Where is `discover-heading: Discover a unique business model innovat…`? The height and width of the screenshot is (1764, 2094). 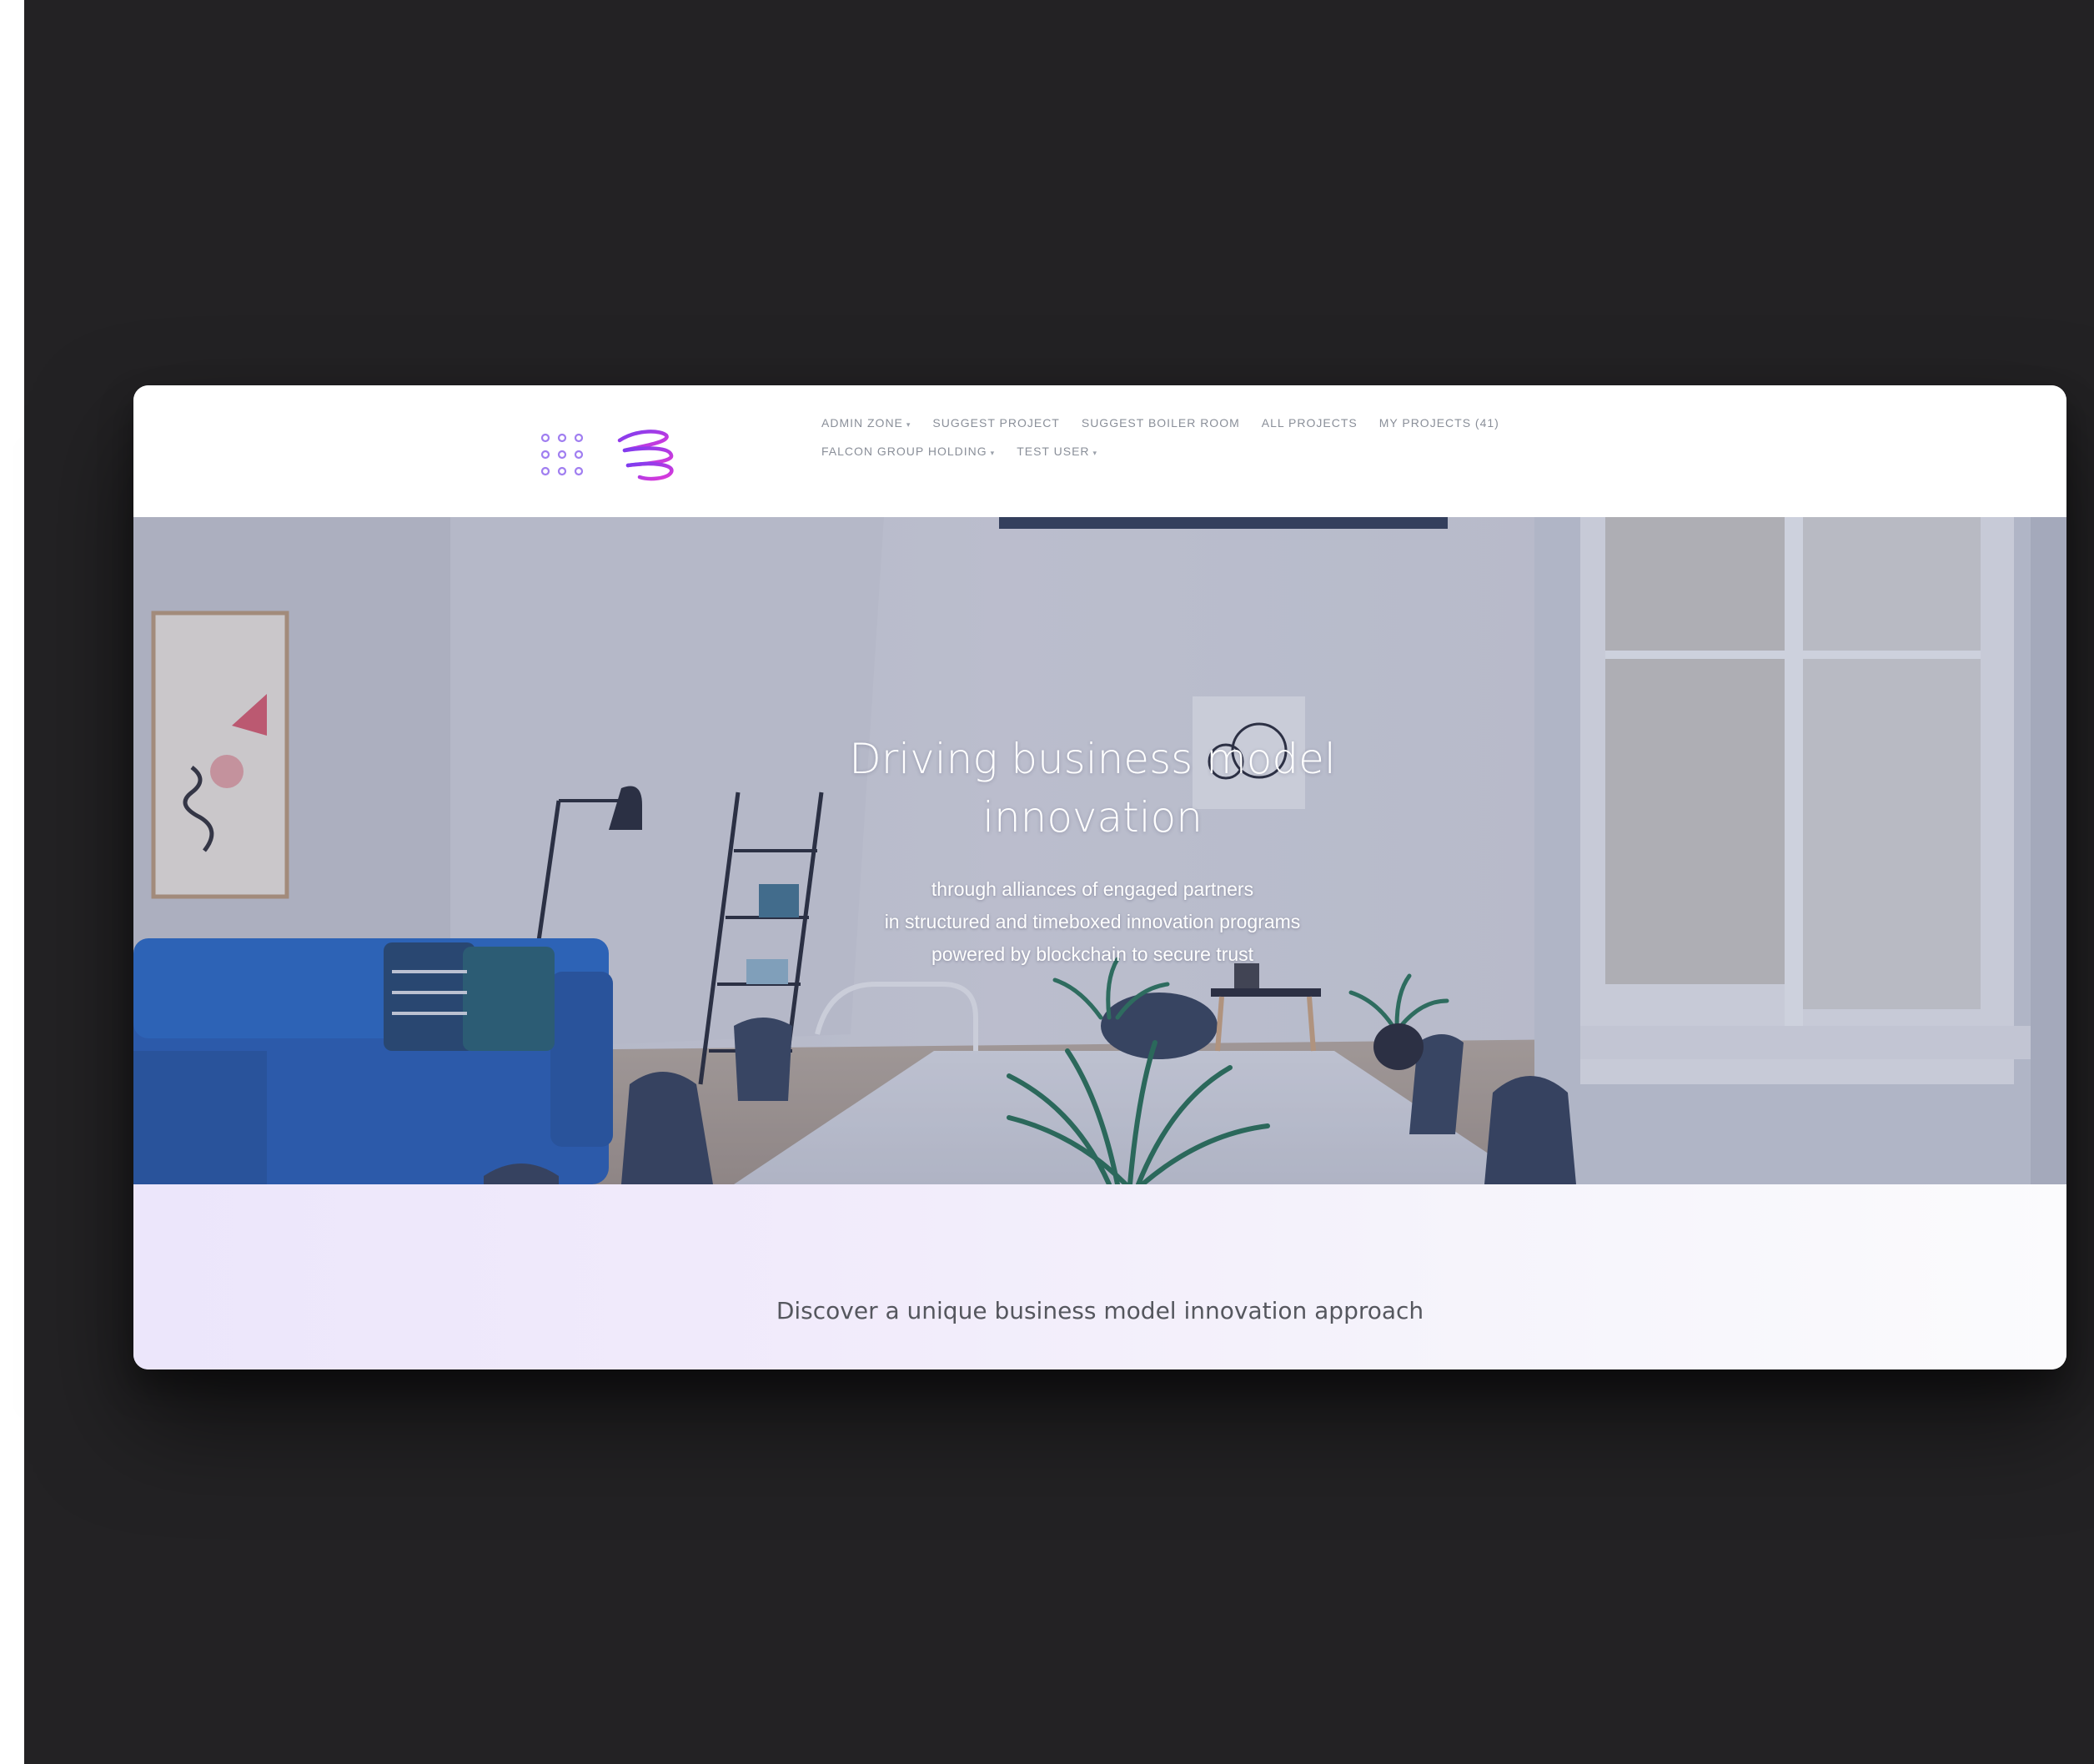 discover-heading: Discover a unique business model innovat… is located at coordinates (1100, 1310).